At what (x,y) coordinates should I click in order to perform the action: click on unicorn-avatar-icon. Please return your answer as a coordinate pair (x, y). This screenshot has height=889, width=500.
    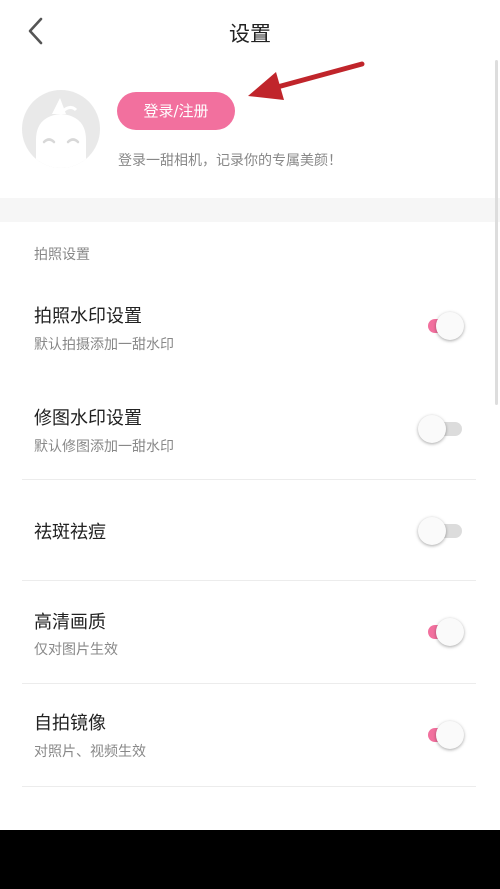
    Looking at the image, I should click on (61, 133).